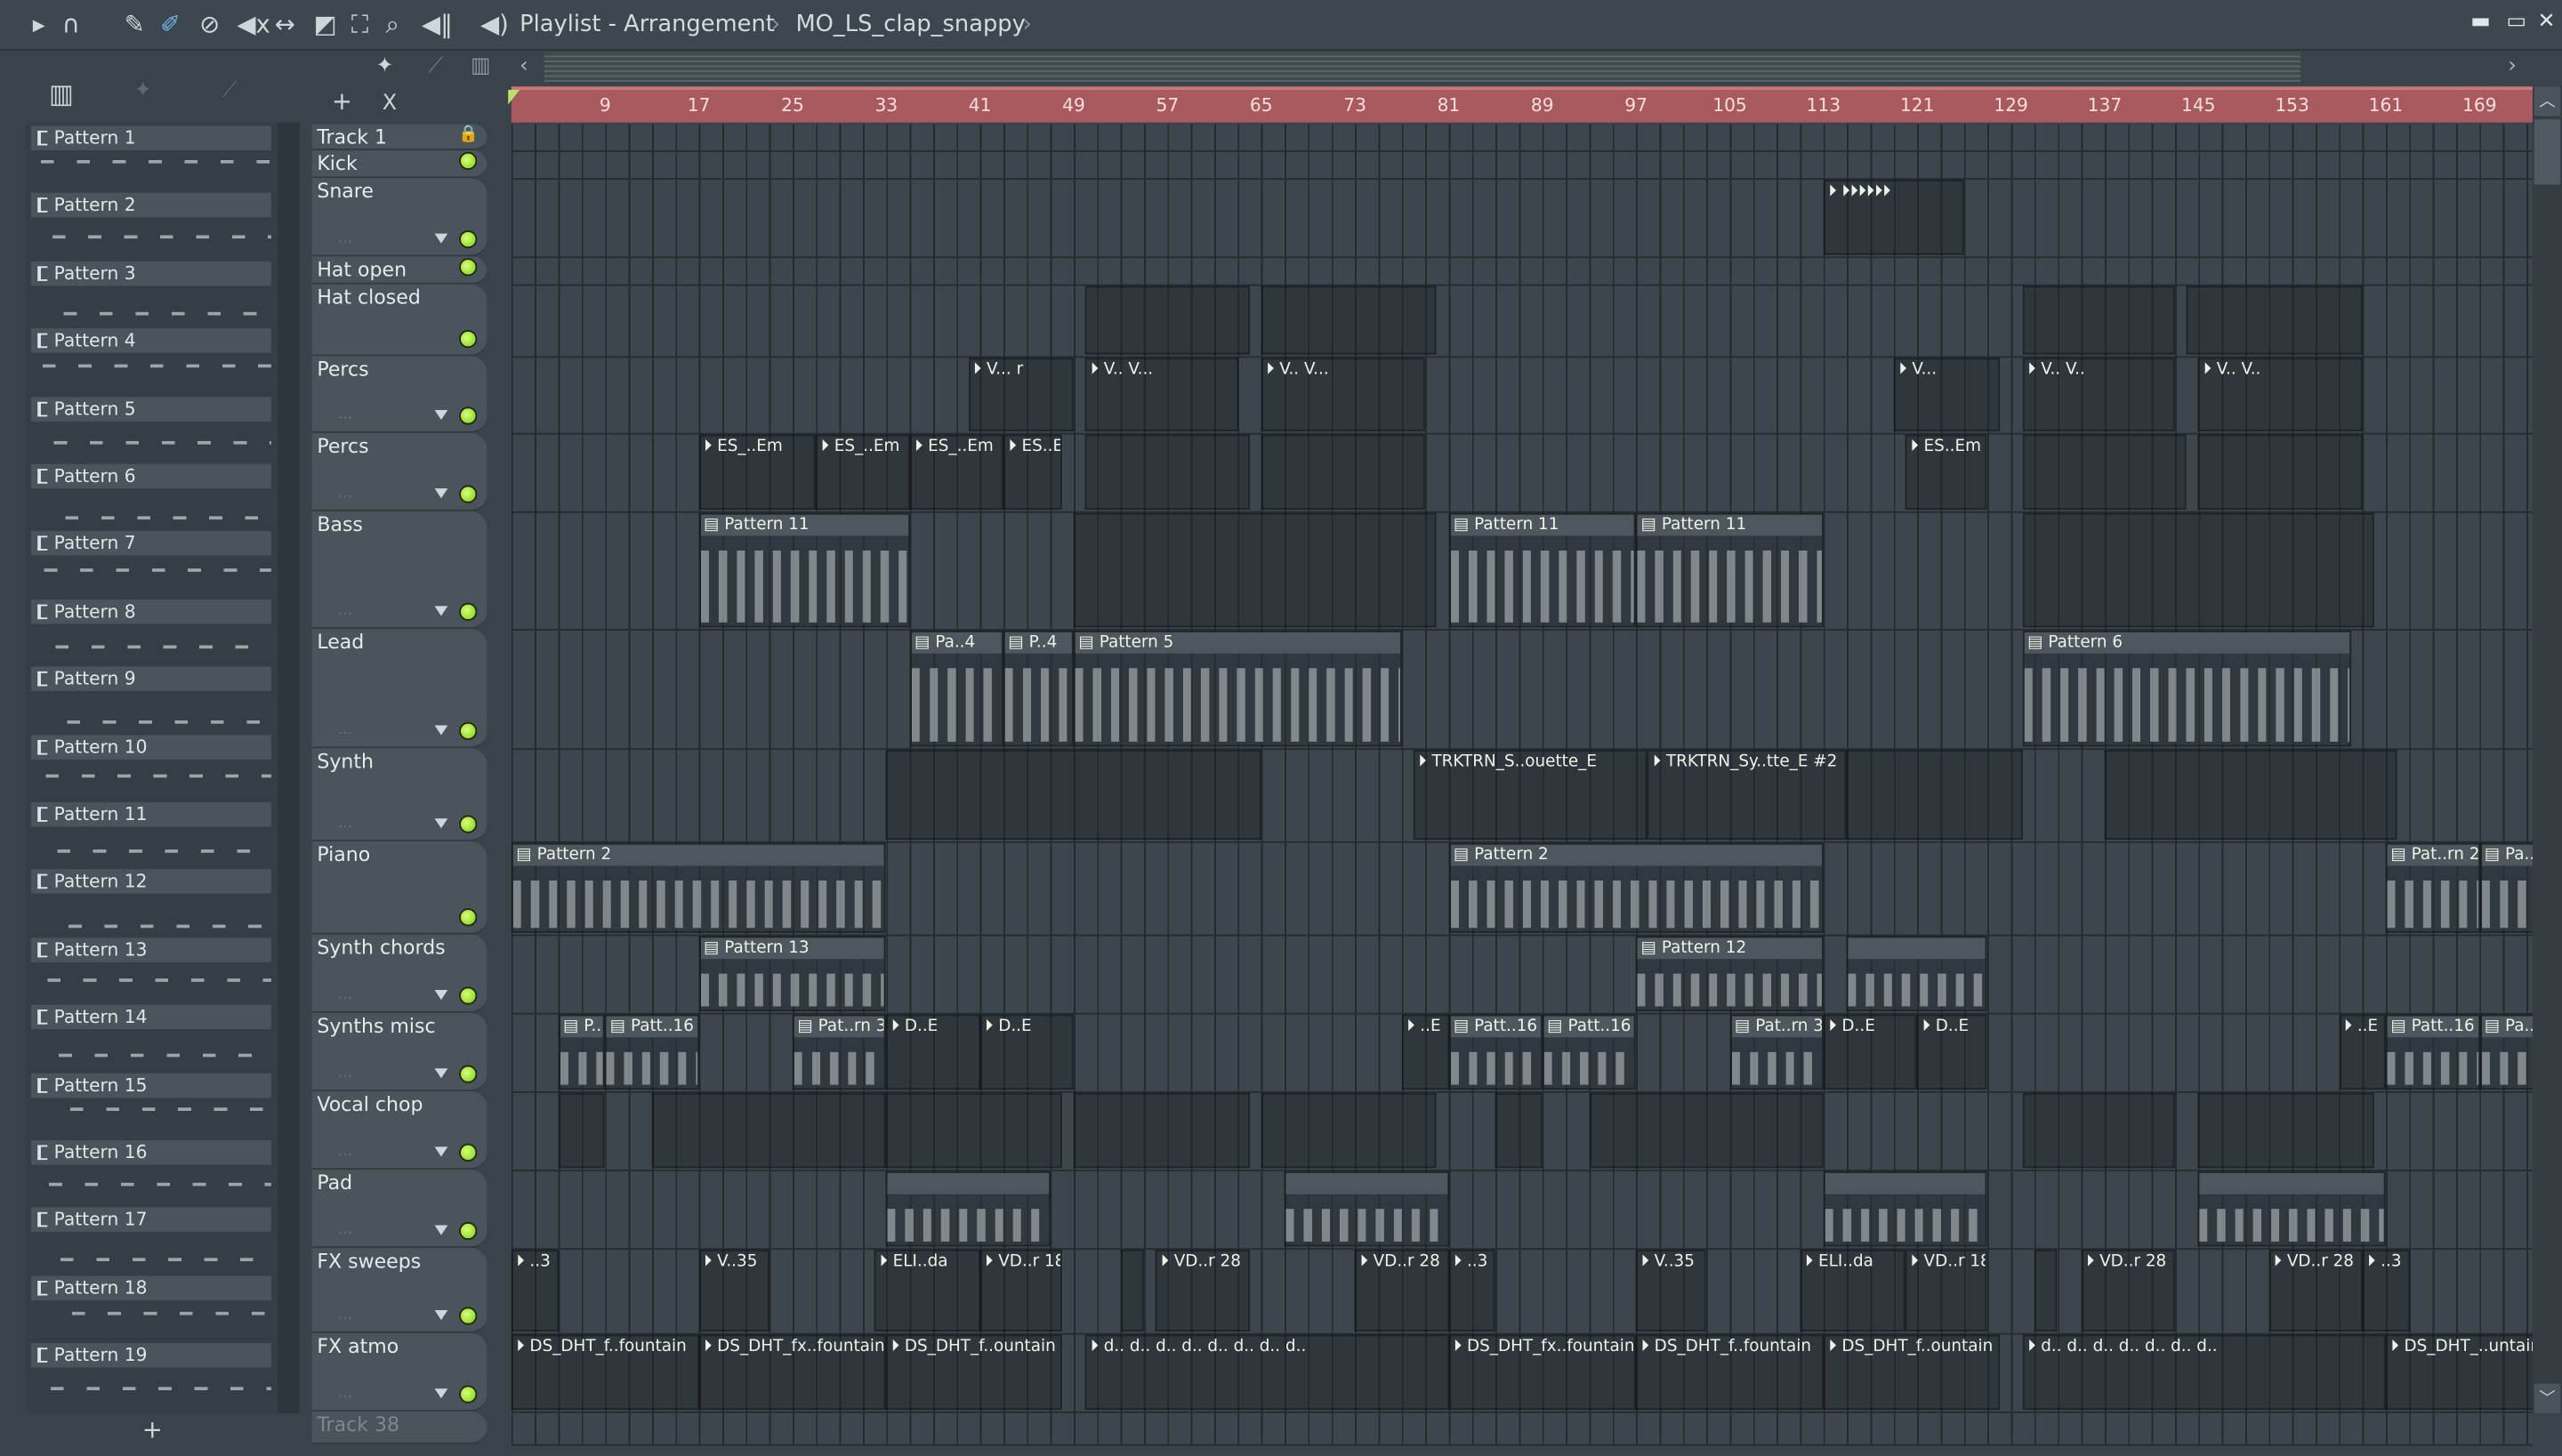 This screenshot has height=1456, width=2562. Describe the element at coordinates (150, 294) in the screenshot. I see `pattern-picker-item: Pattern 3` at that location.